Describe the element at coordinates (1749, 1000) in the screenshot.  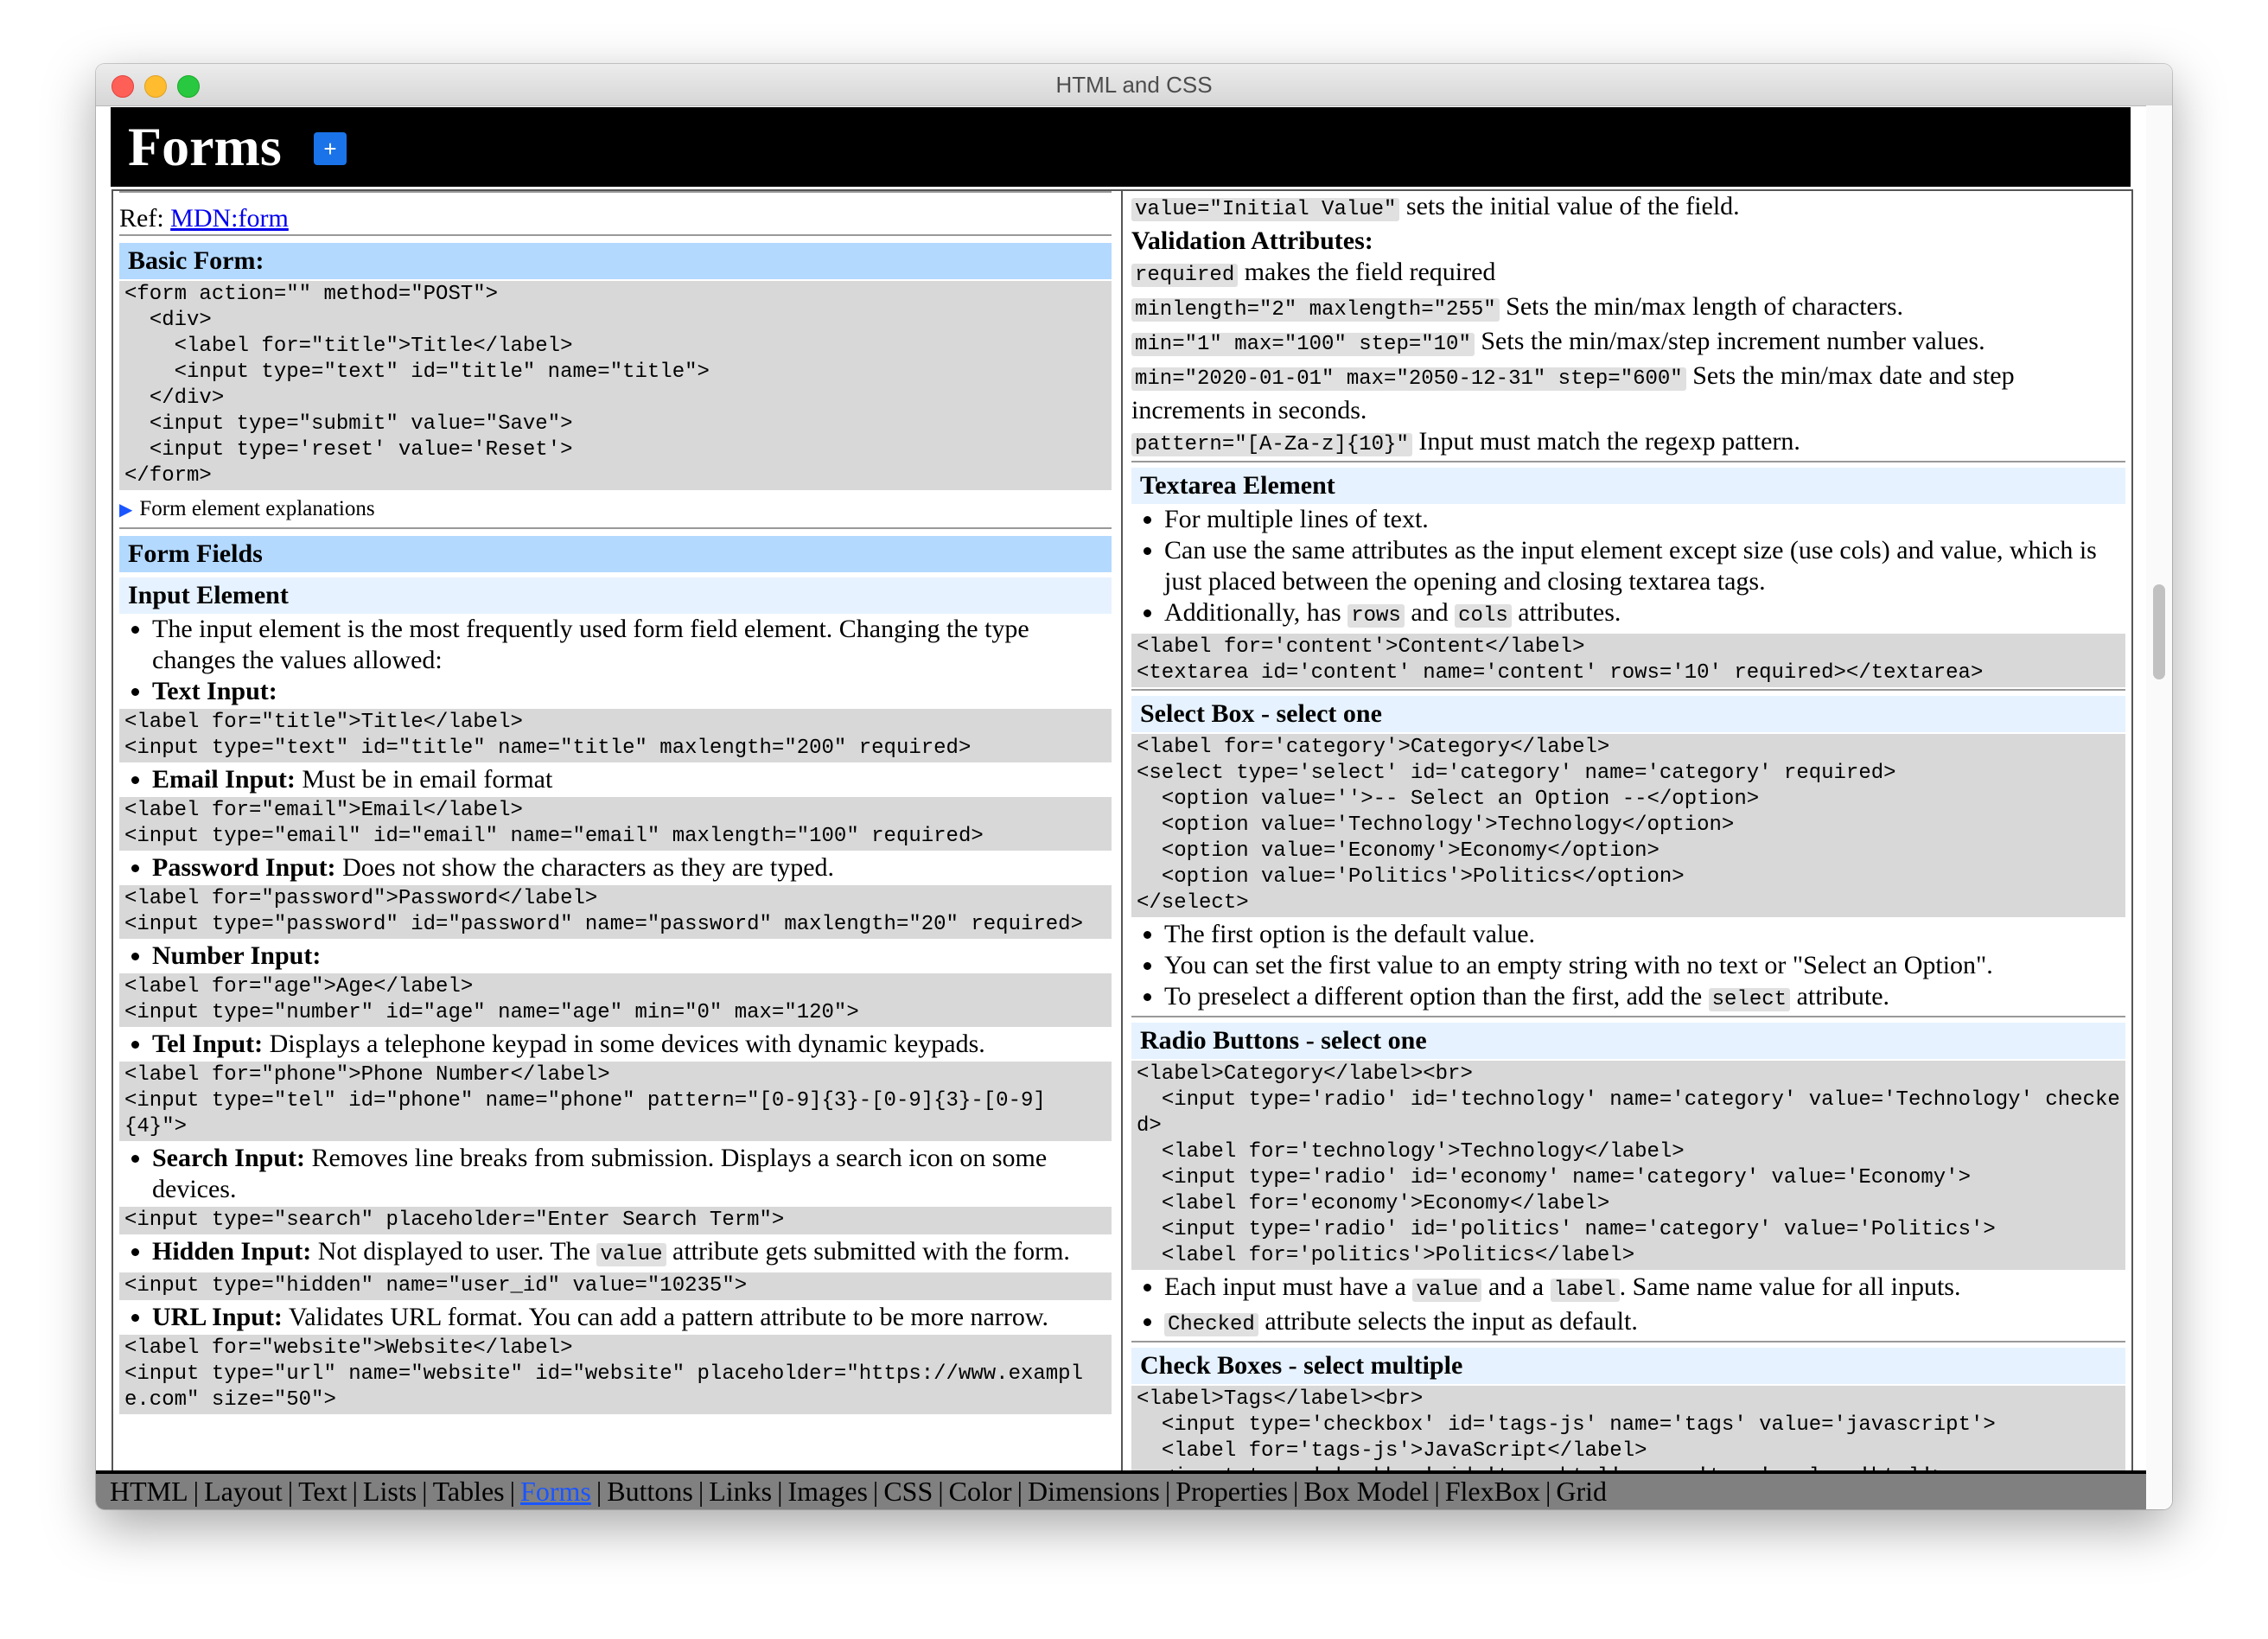
I see `inline-code: select` at that location.